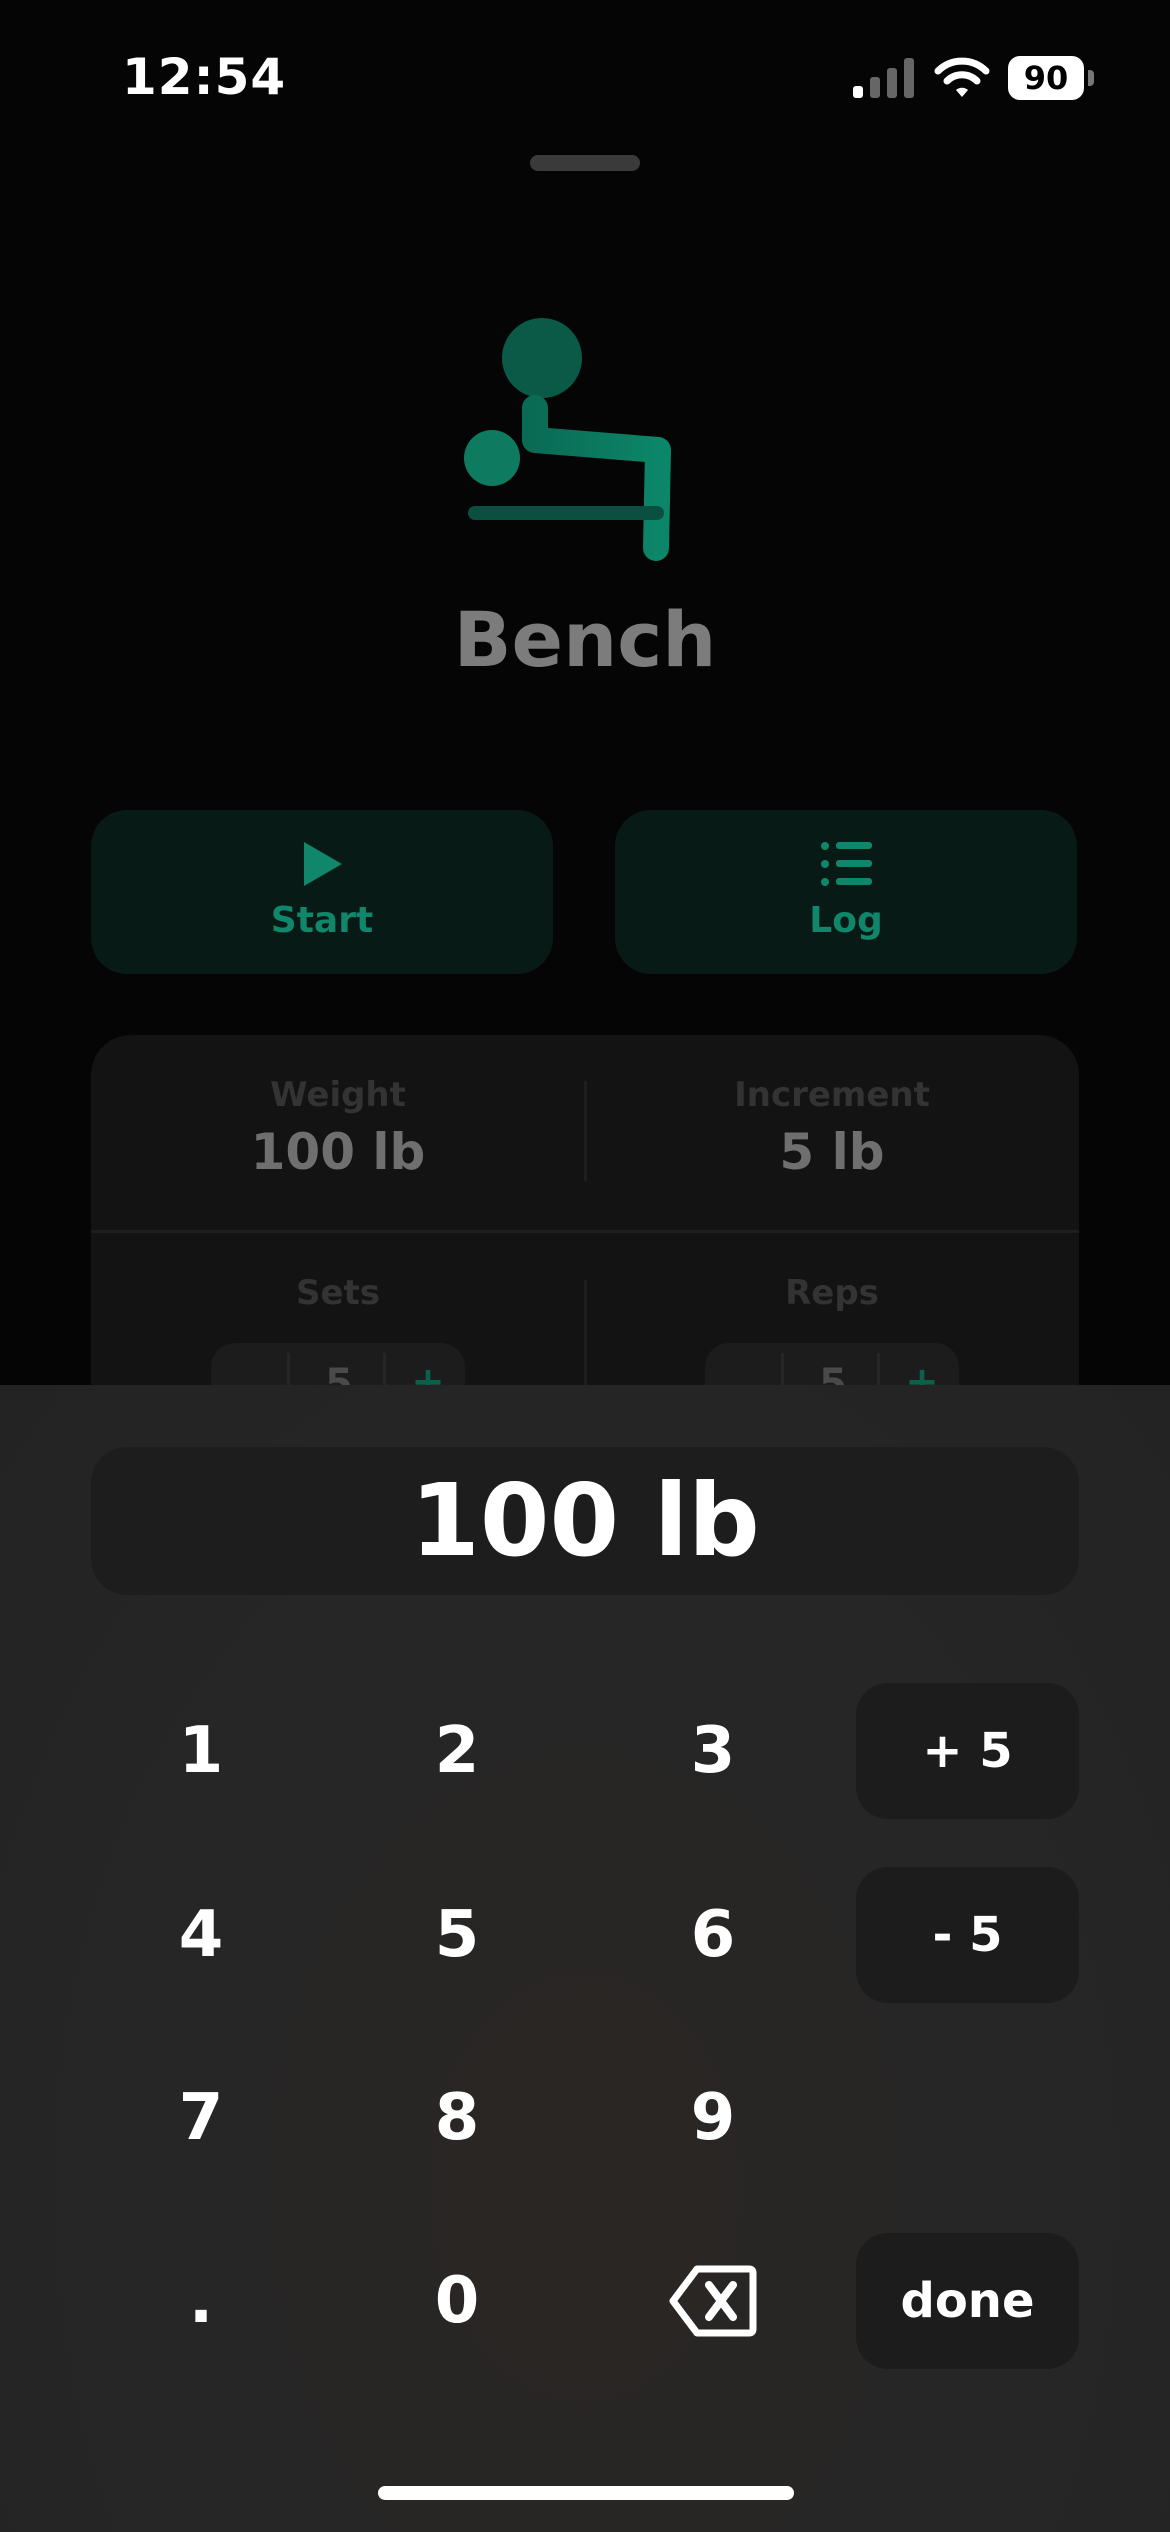 The height and width of the screenshot is (2532, 1170). What do you see at coordinates (201, 1935) in the screenshot?
I see `key-4: 4` at bounding box center [201, 1935].